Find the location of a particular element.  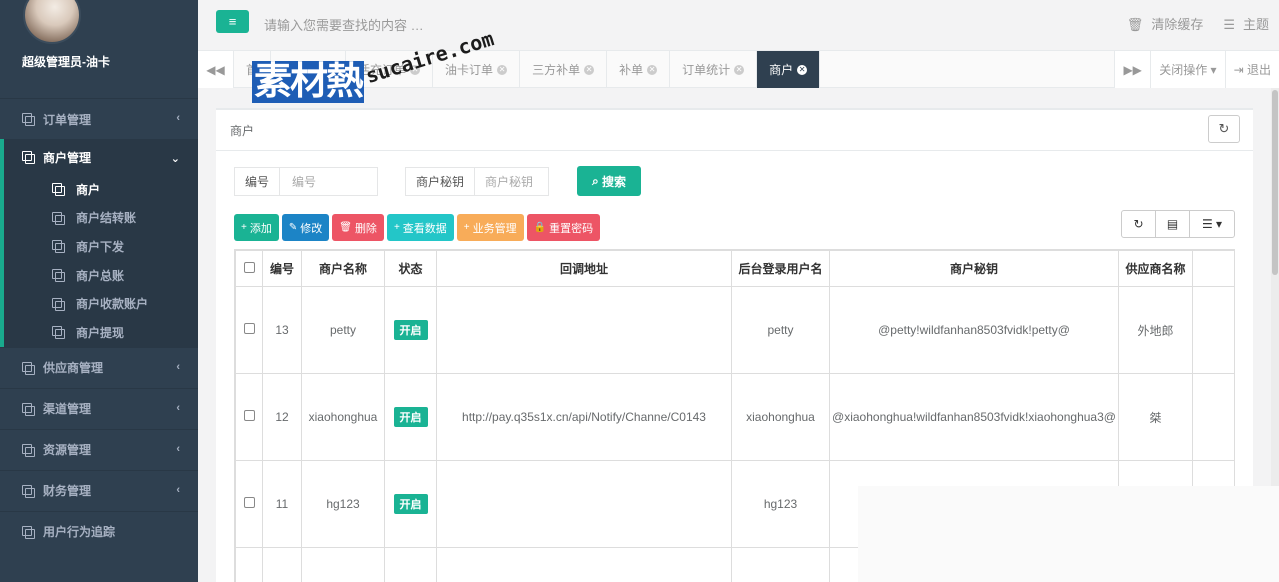

checkbox is located at coordinates (249, 267).